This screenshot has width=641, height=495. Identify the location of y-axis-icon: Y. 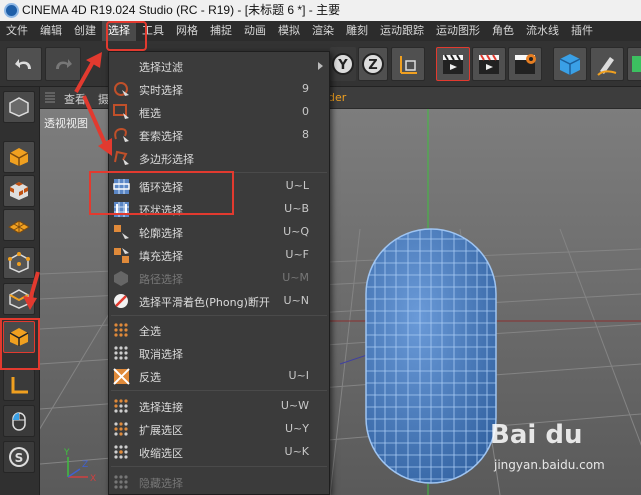
(343, 64).